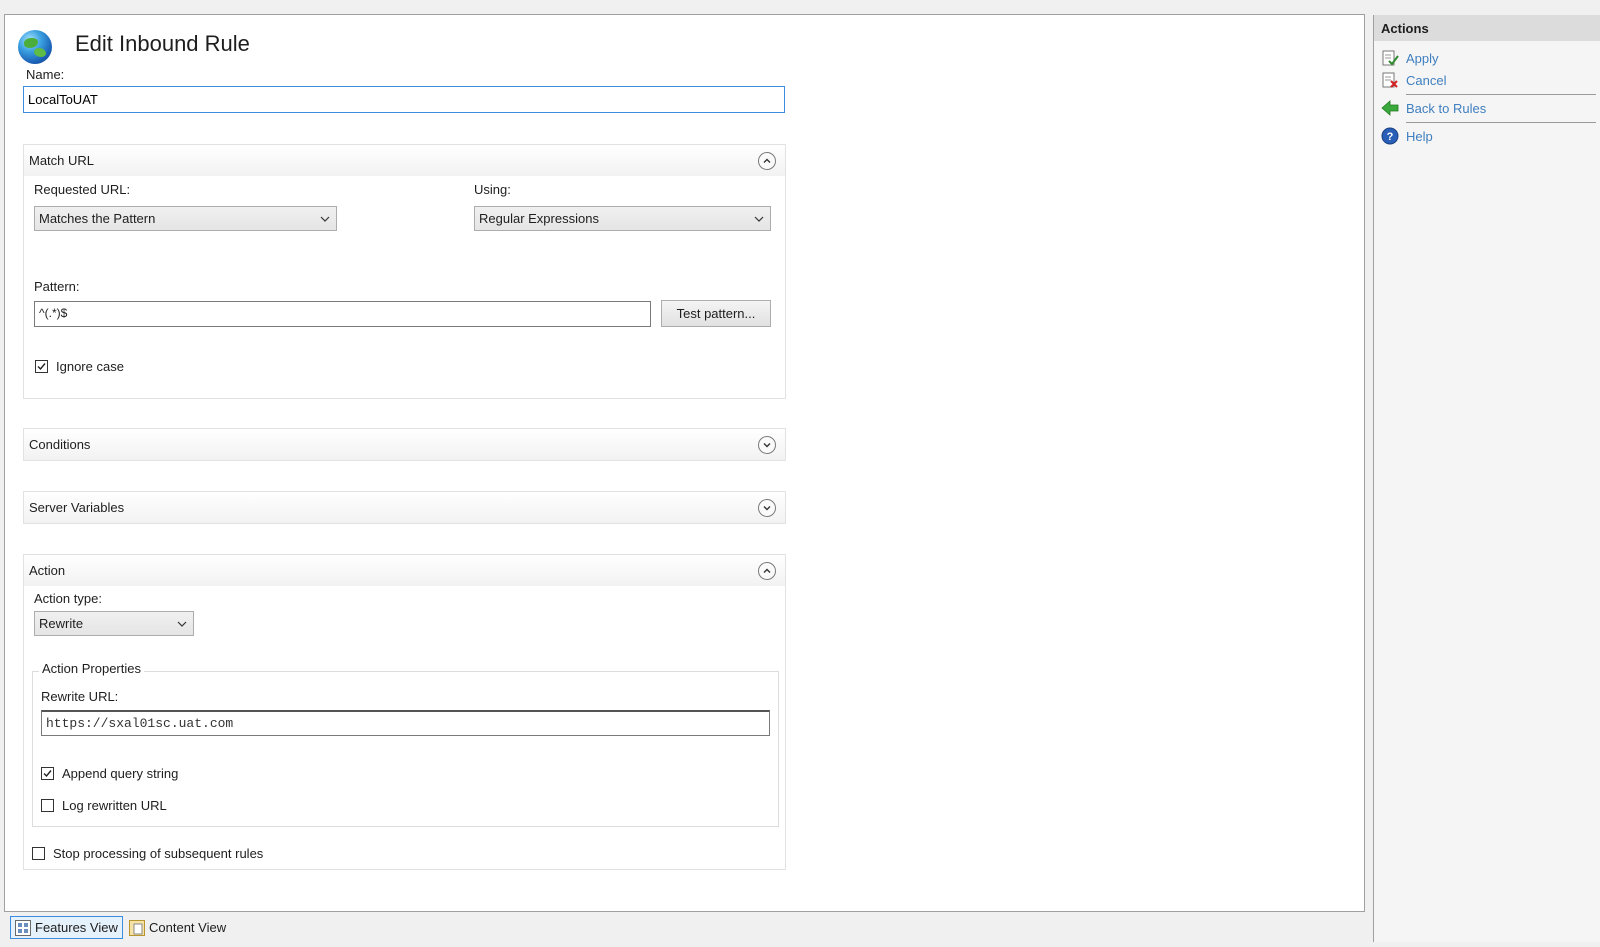  I want to click on log-rewritten-checkbox, so click(47, 805).